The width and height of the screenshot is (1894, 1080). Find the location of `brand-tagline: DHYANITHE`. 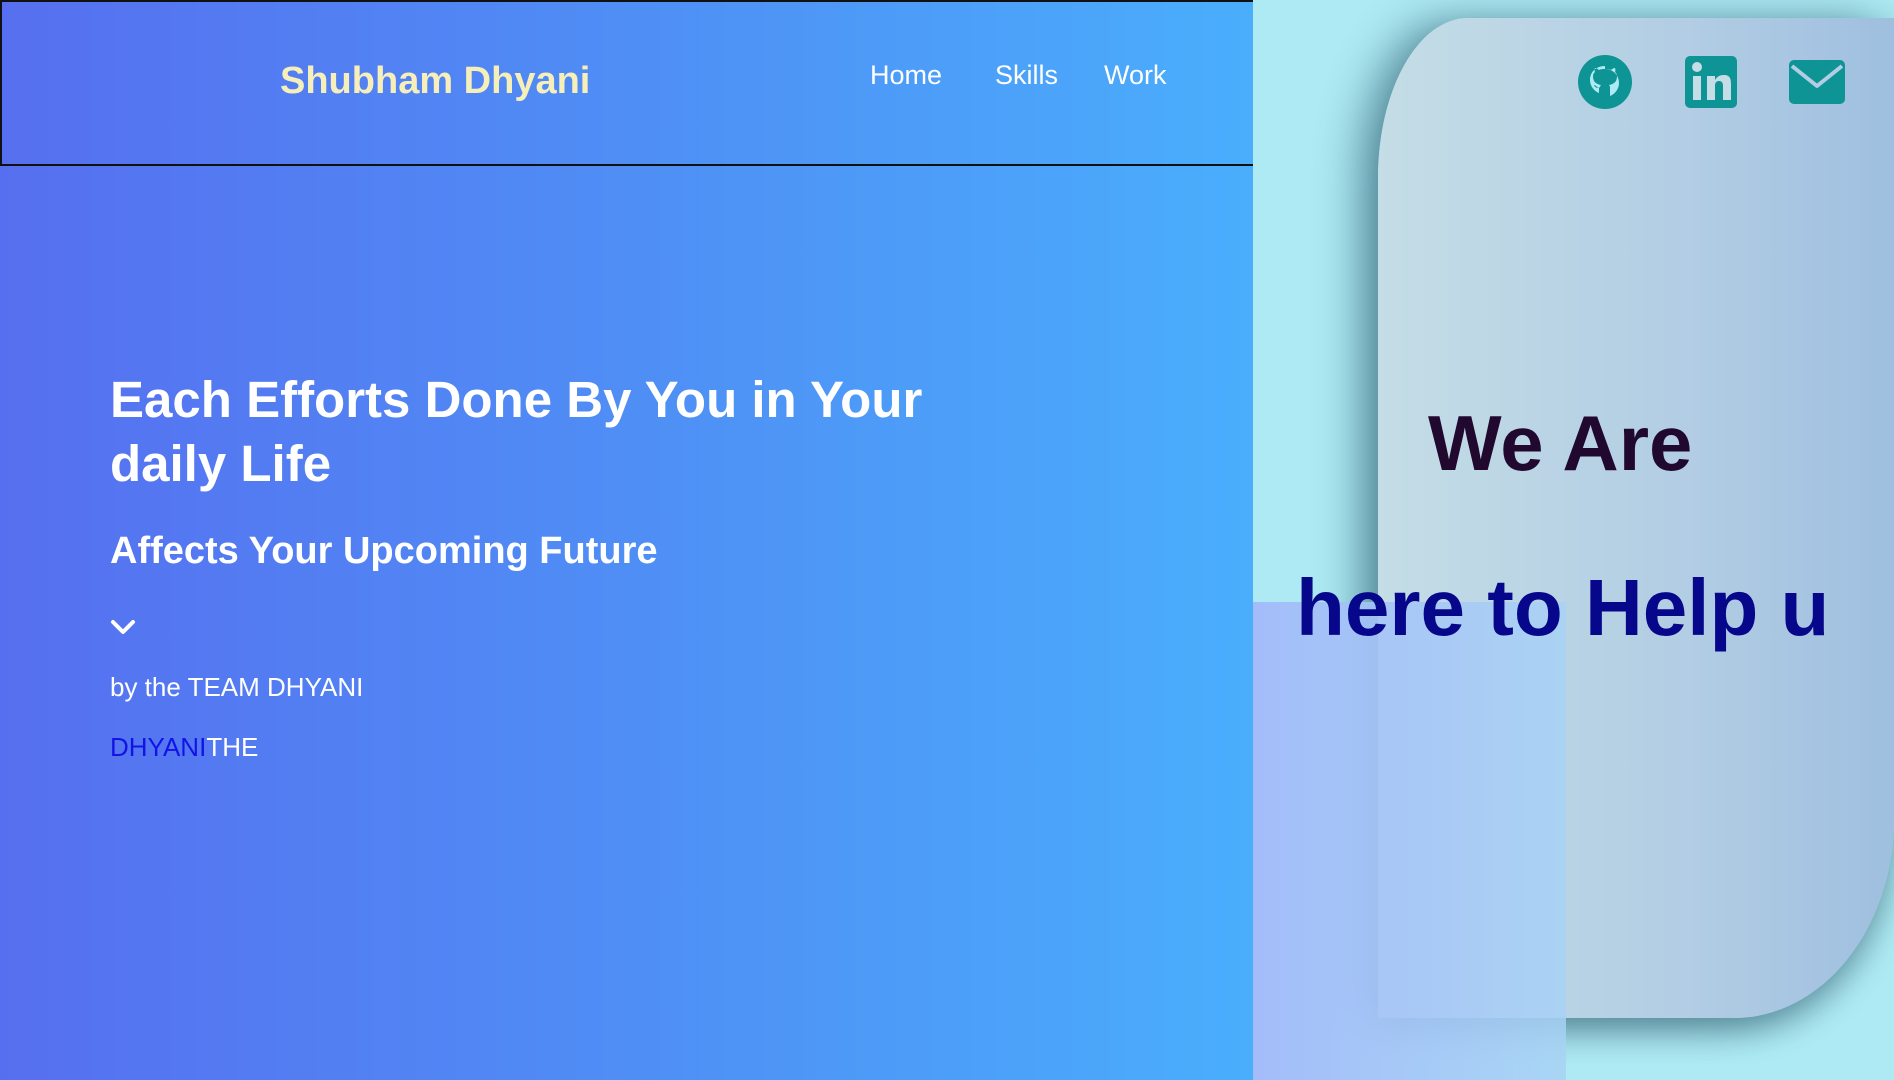

brand-tagline: DHYANITHE is located at coordinates (184, 747).